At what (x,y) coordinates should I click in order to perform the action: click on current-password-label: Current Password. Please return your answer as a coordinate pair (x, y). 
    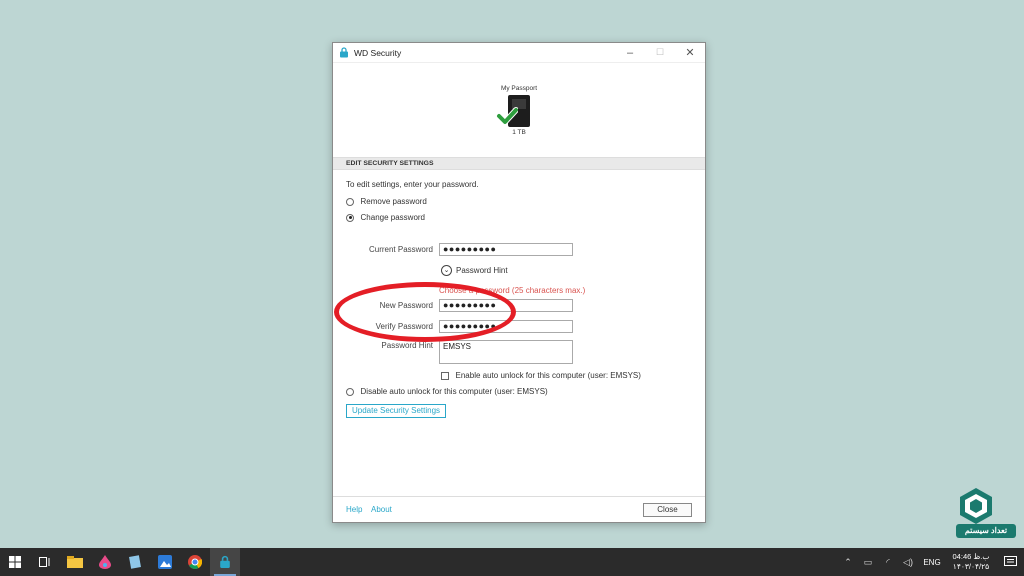
    Looking at the image, I should click on (400, 249).